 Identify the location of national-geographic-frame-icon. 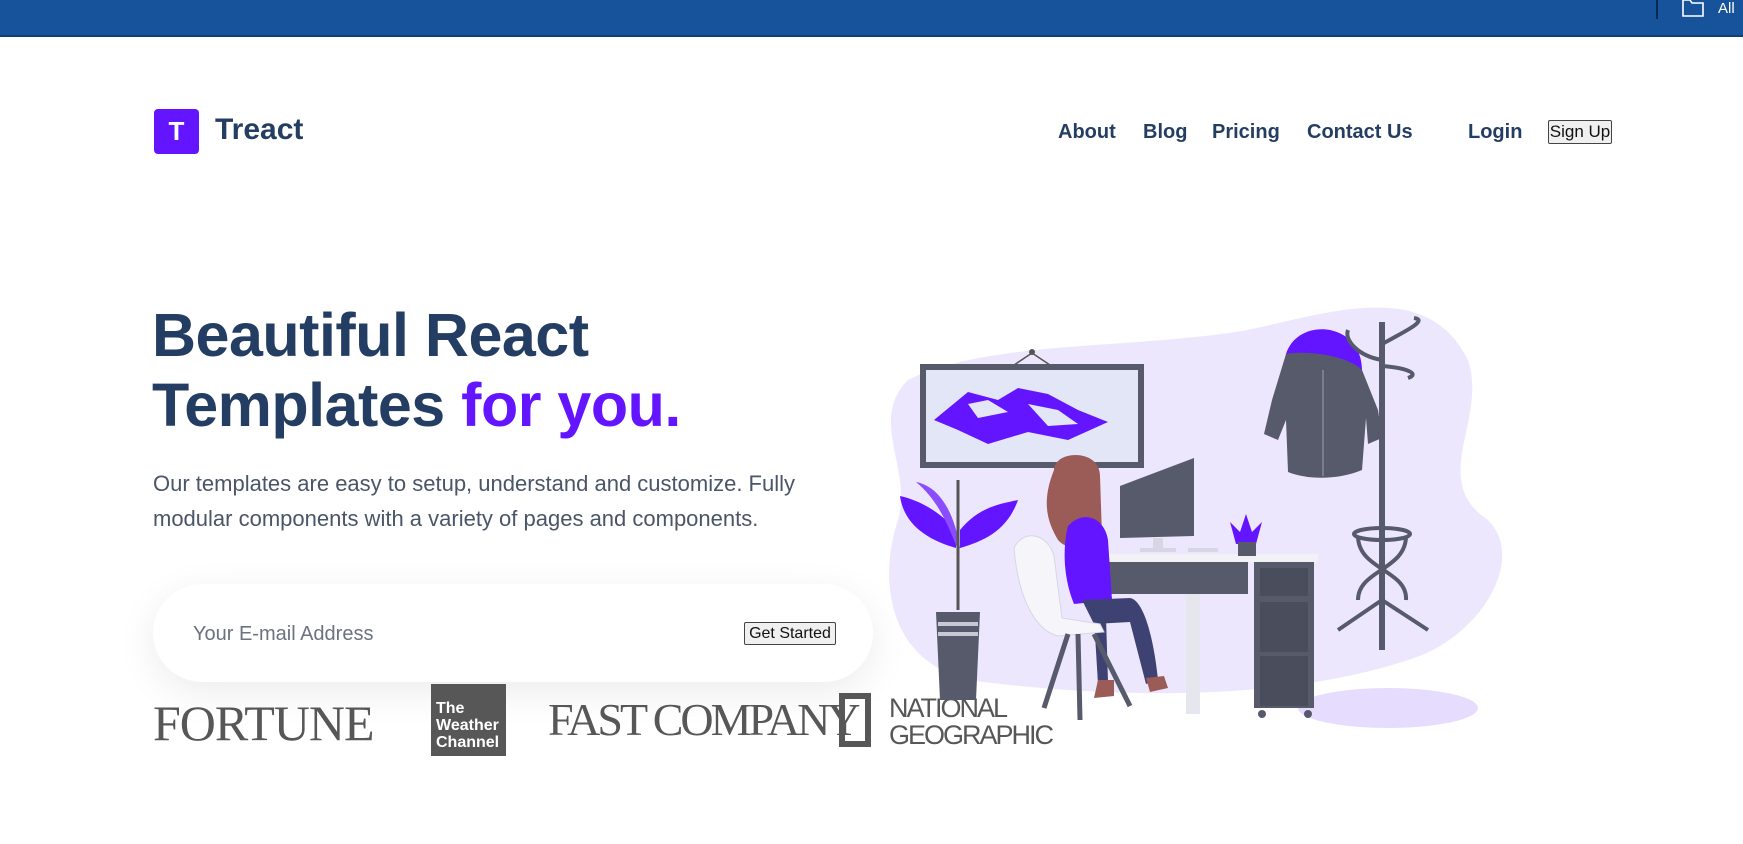
(855, 720).